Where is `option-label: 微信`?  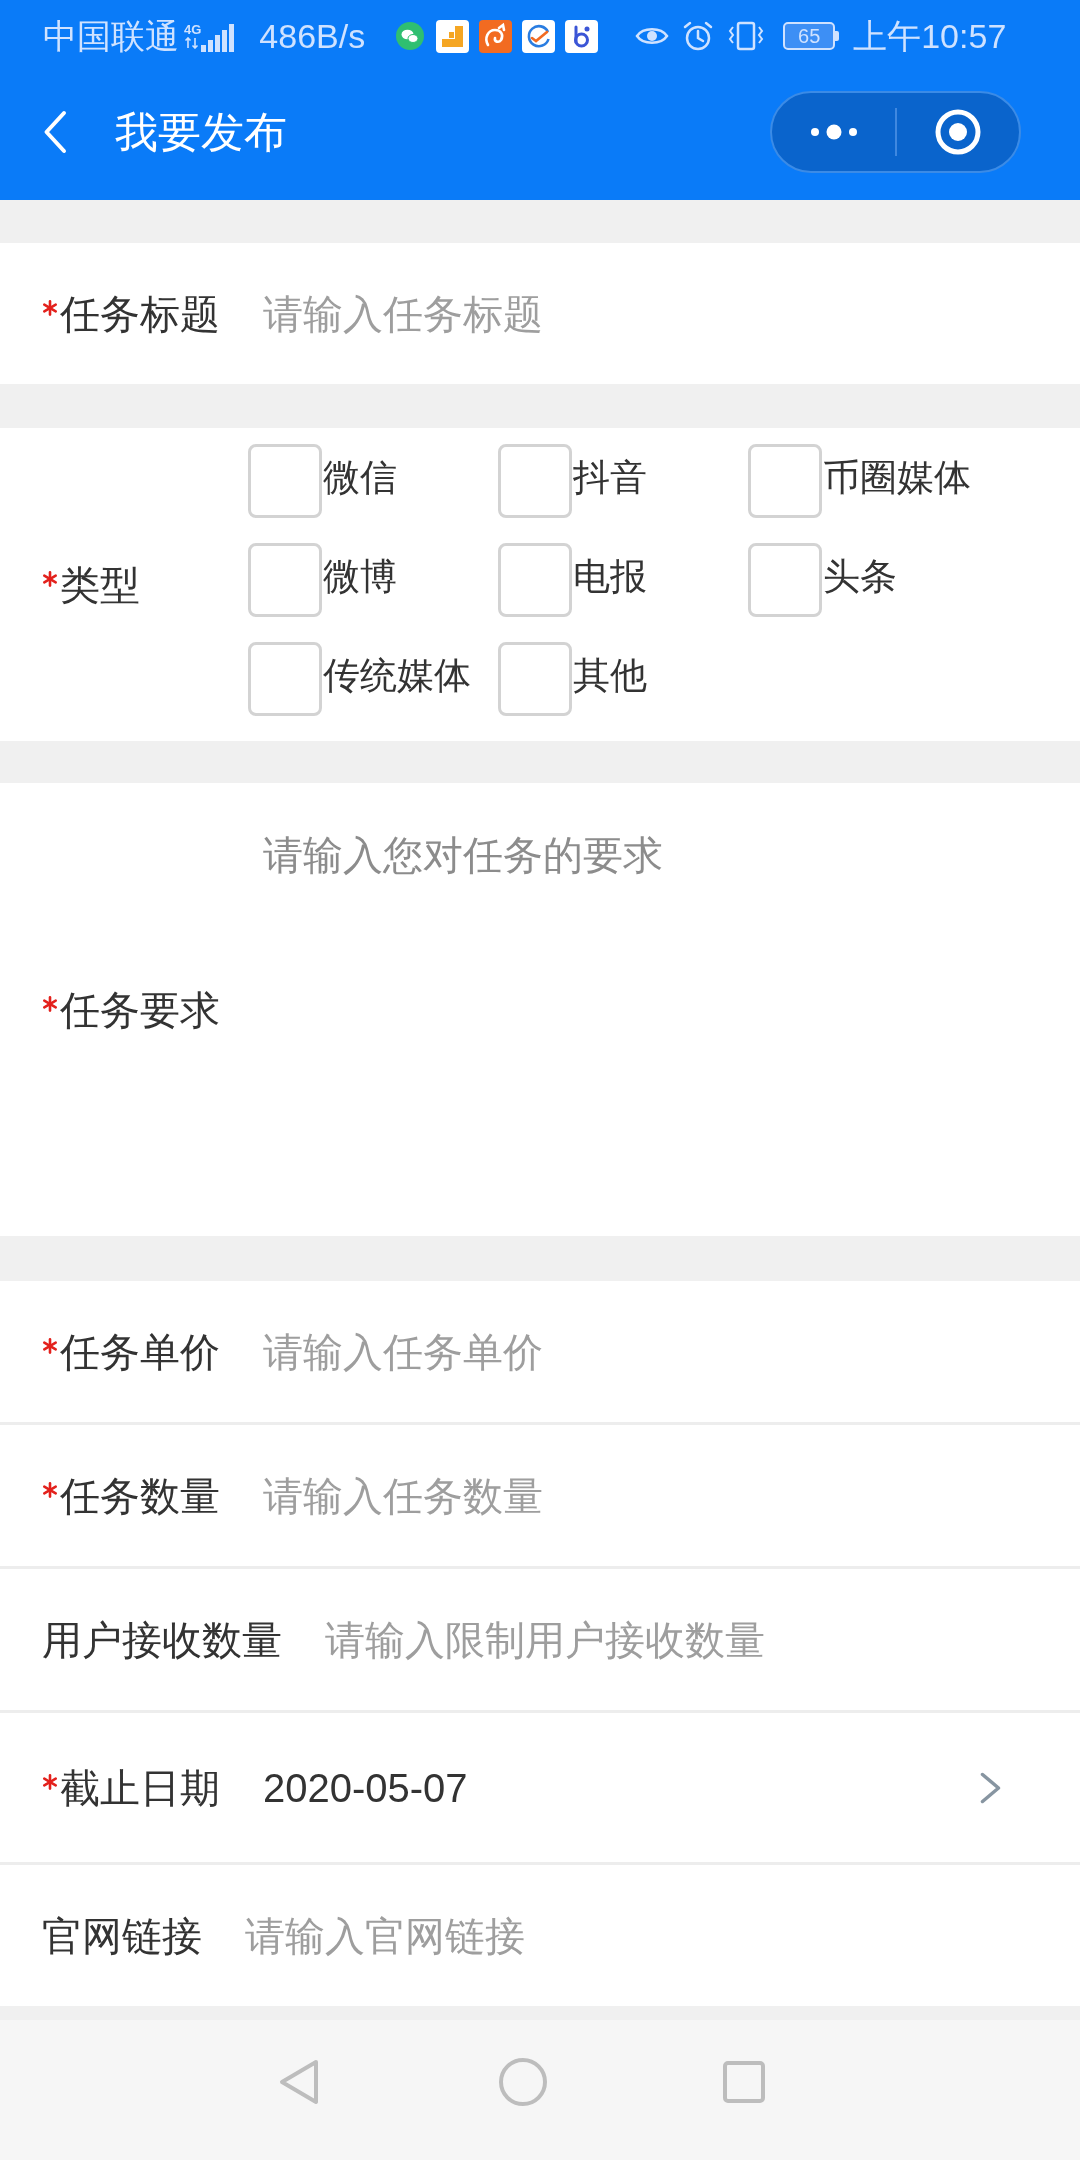
option-label: 微信 is located at coordinates (360, 478).